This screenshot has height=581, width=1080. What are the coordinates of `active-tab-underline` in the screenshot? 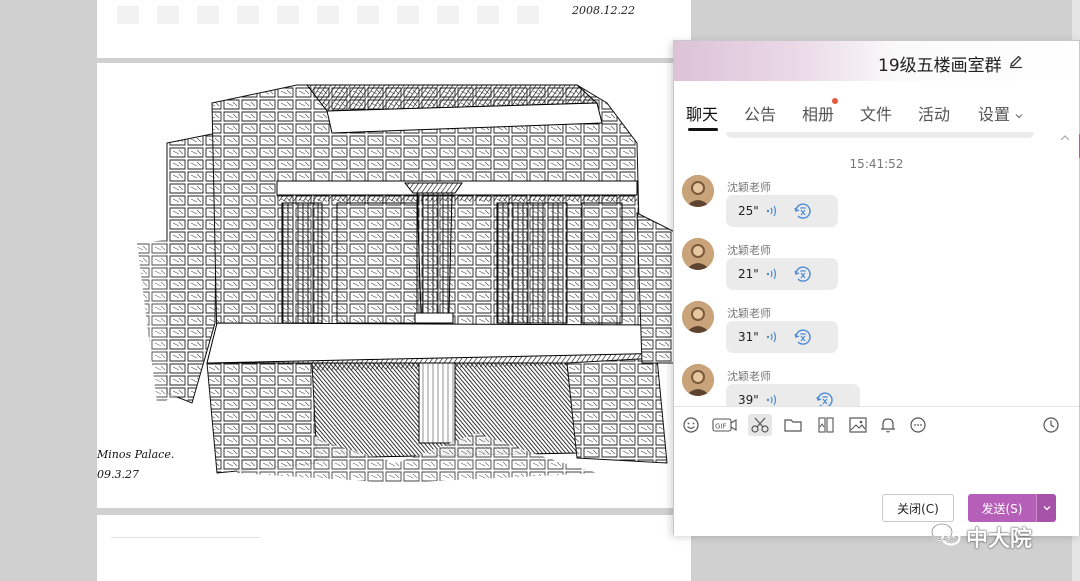 It's located at (703, 129).